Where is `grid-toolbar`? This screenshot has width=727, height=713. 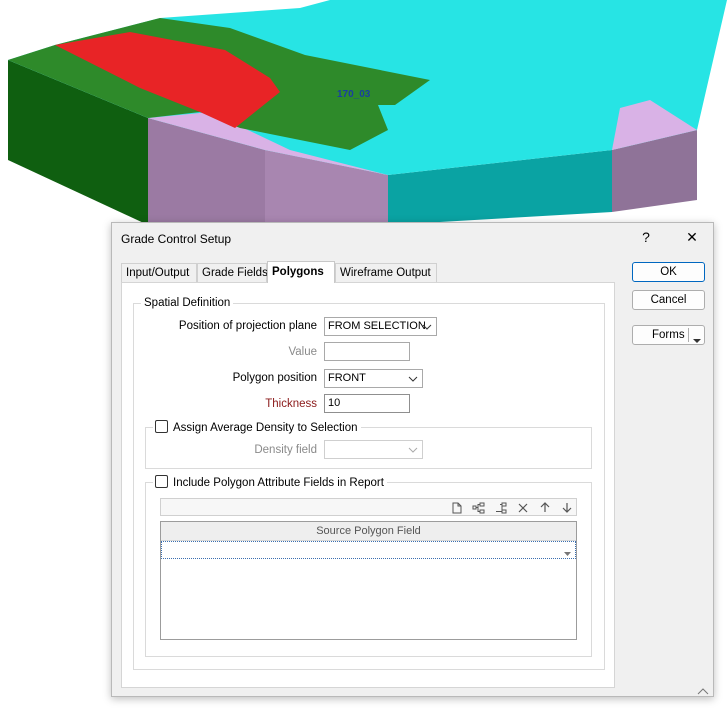 grid-toolbar is located at coordinates (368, 507).